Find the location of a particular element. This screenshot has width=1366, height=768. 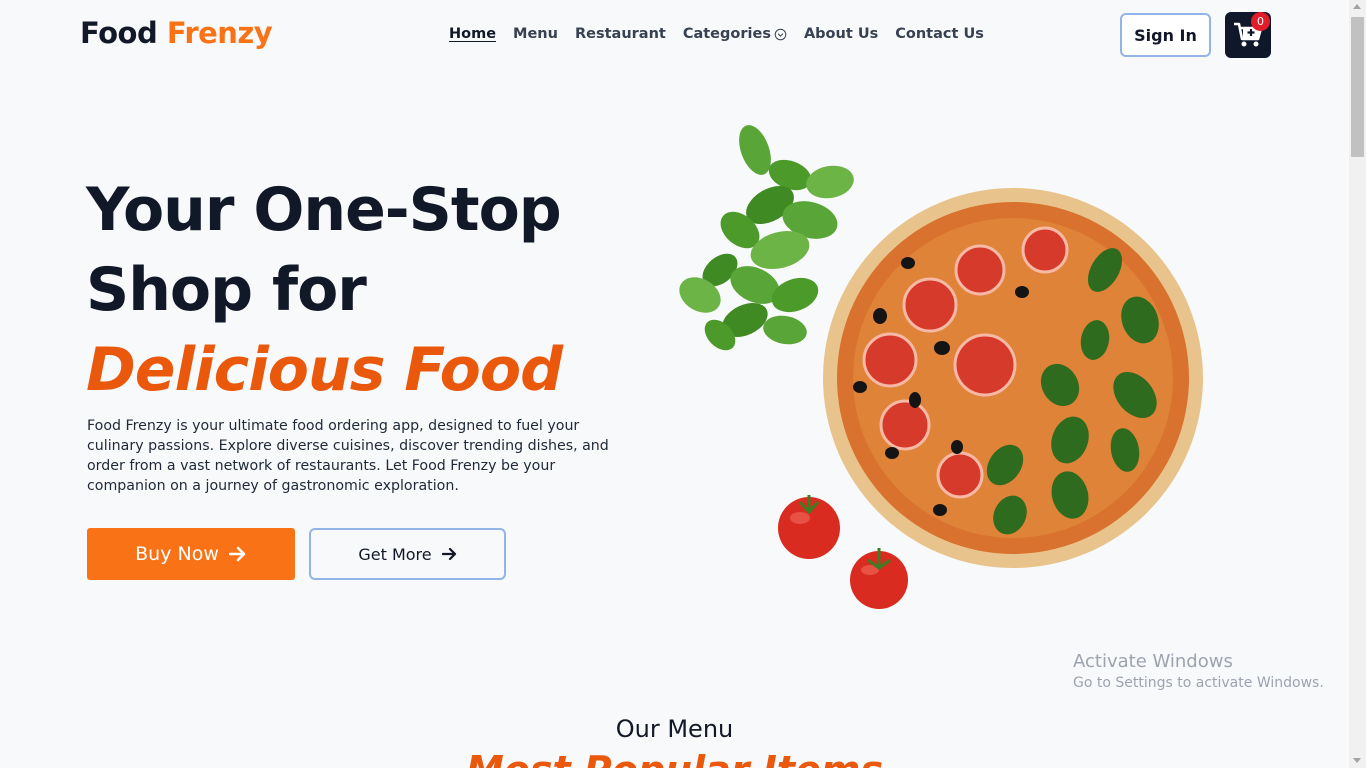

nav-categories: Categories is located at coordinates (735, 34).